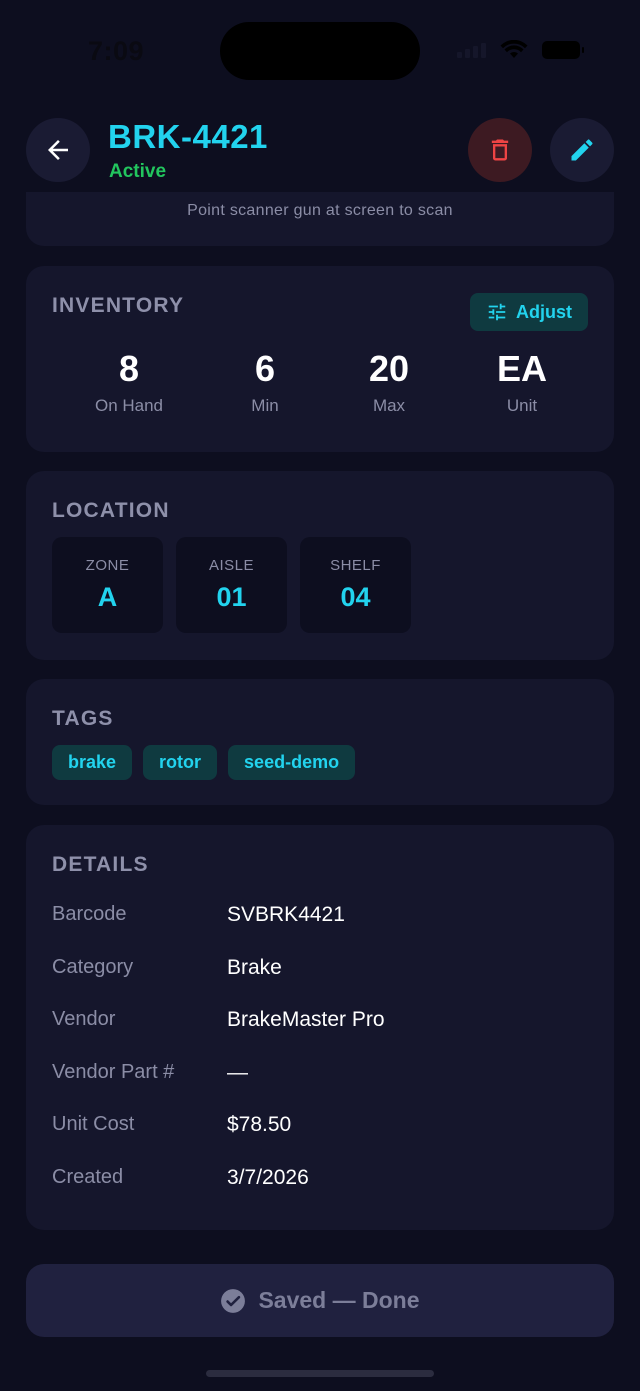 This screenshot has height=1391, width=640. I want to click on stat-label: On Hand, so click(129, 405).